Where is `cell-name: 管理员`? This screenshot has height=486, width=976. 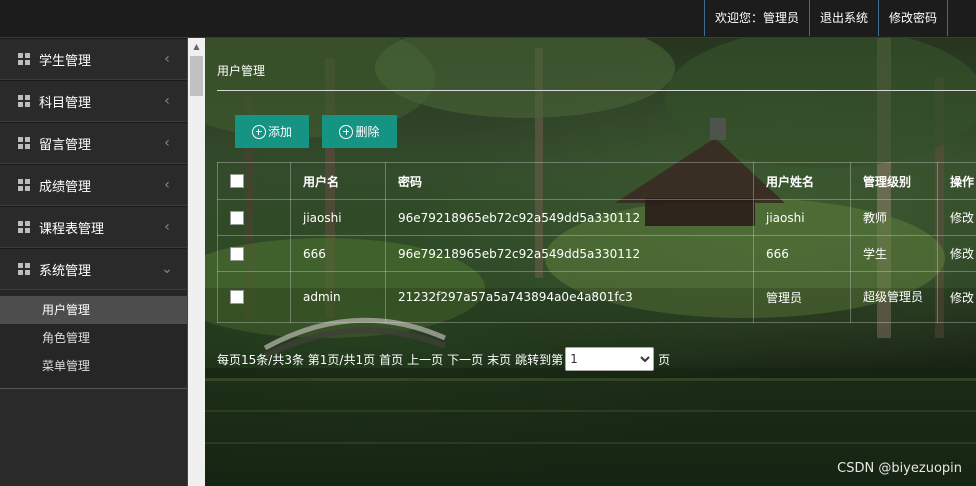 cell-name: 管理员 is located at coordinates (802, 297).